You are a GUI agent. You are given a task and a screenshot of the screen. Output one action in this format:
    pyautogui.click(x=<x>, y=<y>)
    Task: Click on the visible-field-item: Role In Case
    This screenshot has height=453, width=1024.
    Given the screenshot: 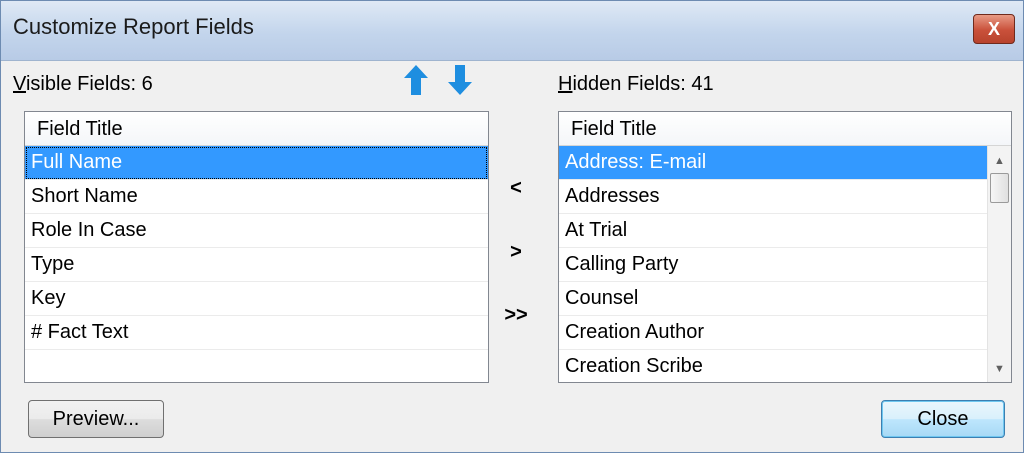 What is the action you would take?
    pyautogui.click(x=256, y=231)
    